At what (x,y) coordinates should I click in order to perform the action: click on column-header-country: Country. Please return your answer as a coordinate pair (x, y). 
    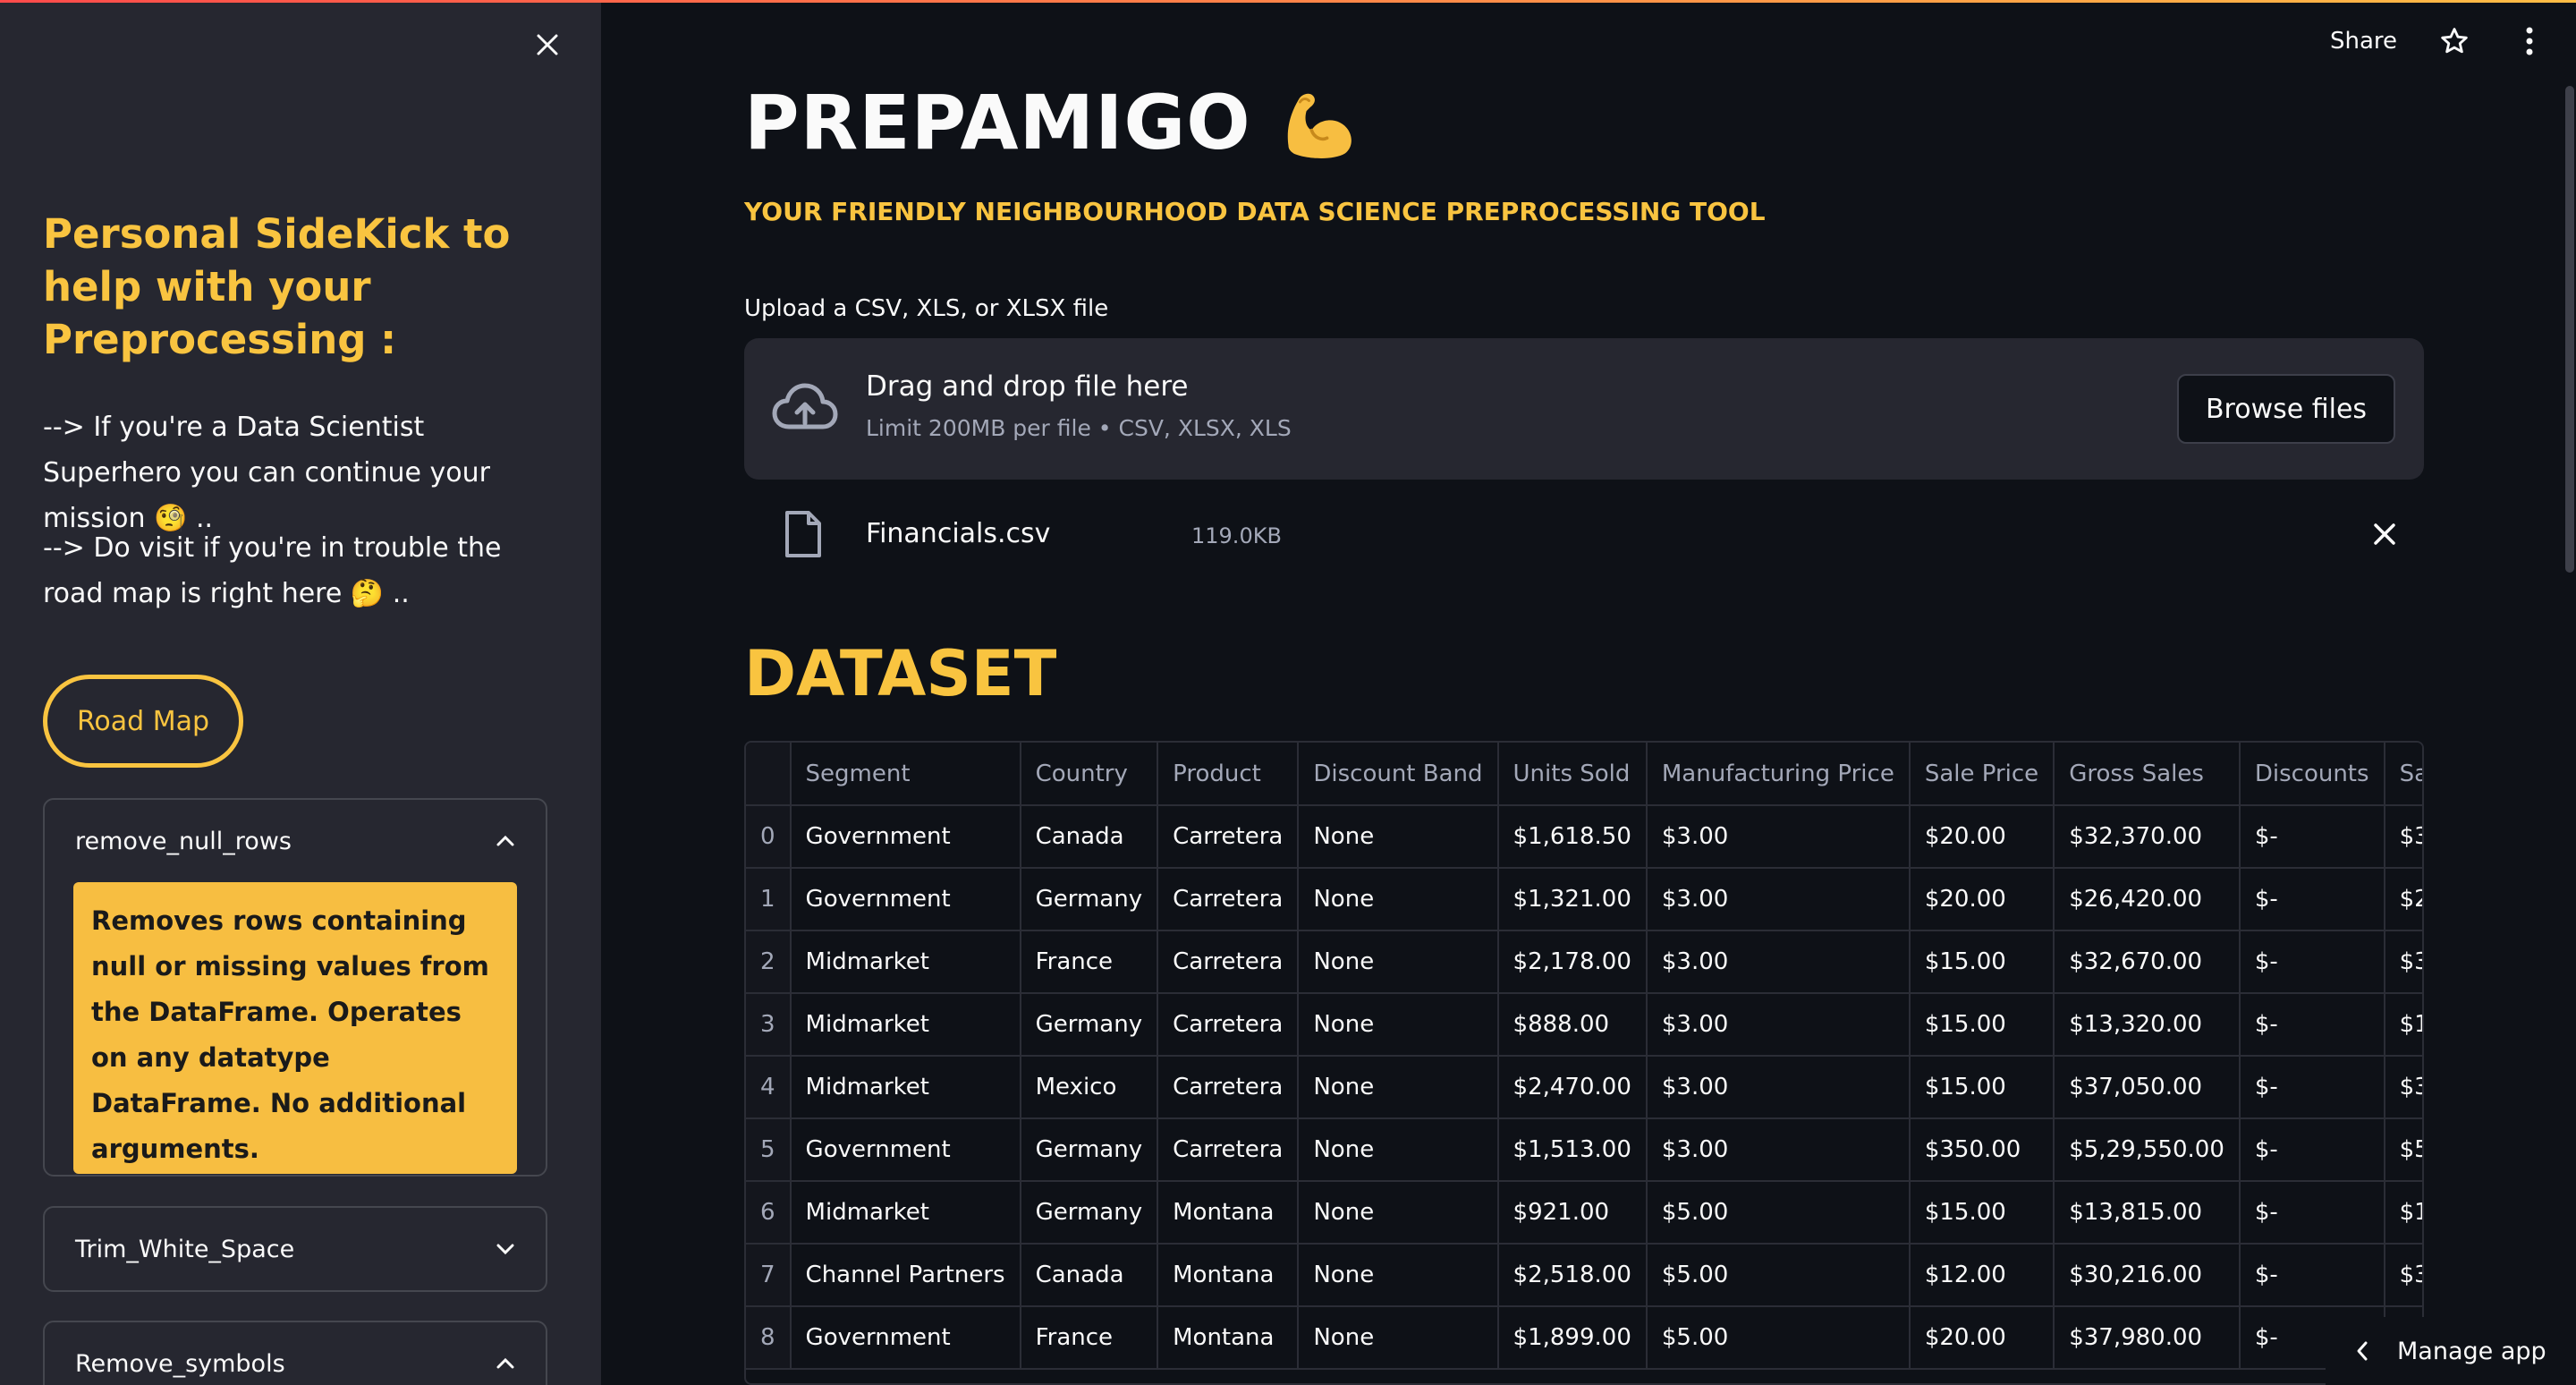
    Looking at the image, I should click on (1089, 774).